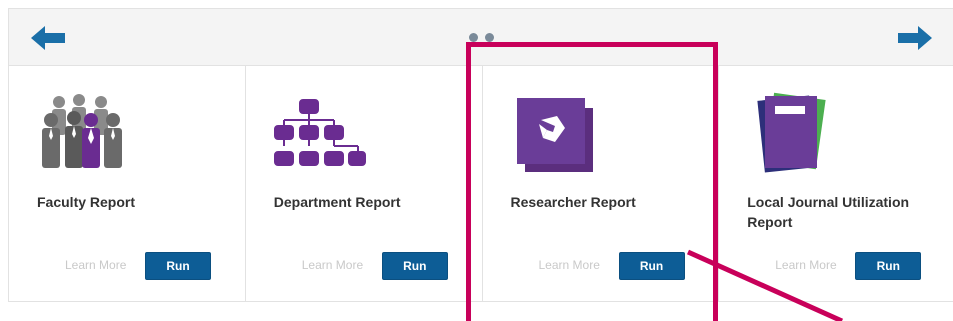 The height and width of the screenshot is (321, 953). Describe the element at coordinates (48, 40) in the screenshot. I see `arrow-left-icon` at that location.